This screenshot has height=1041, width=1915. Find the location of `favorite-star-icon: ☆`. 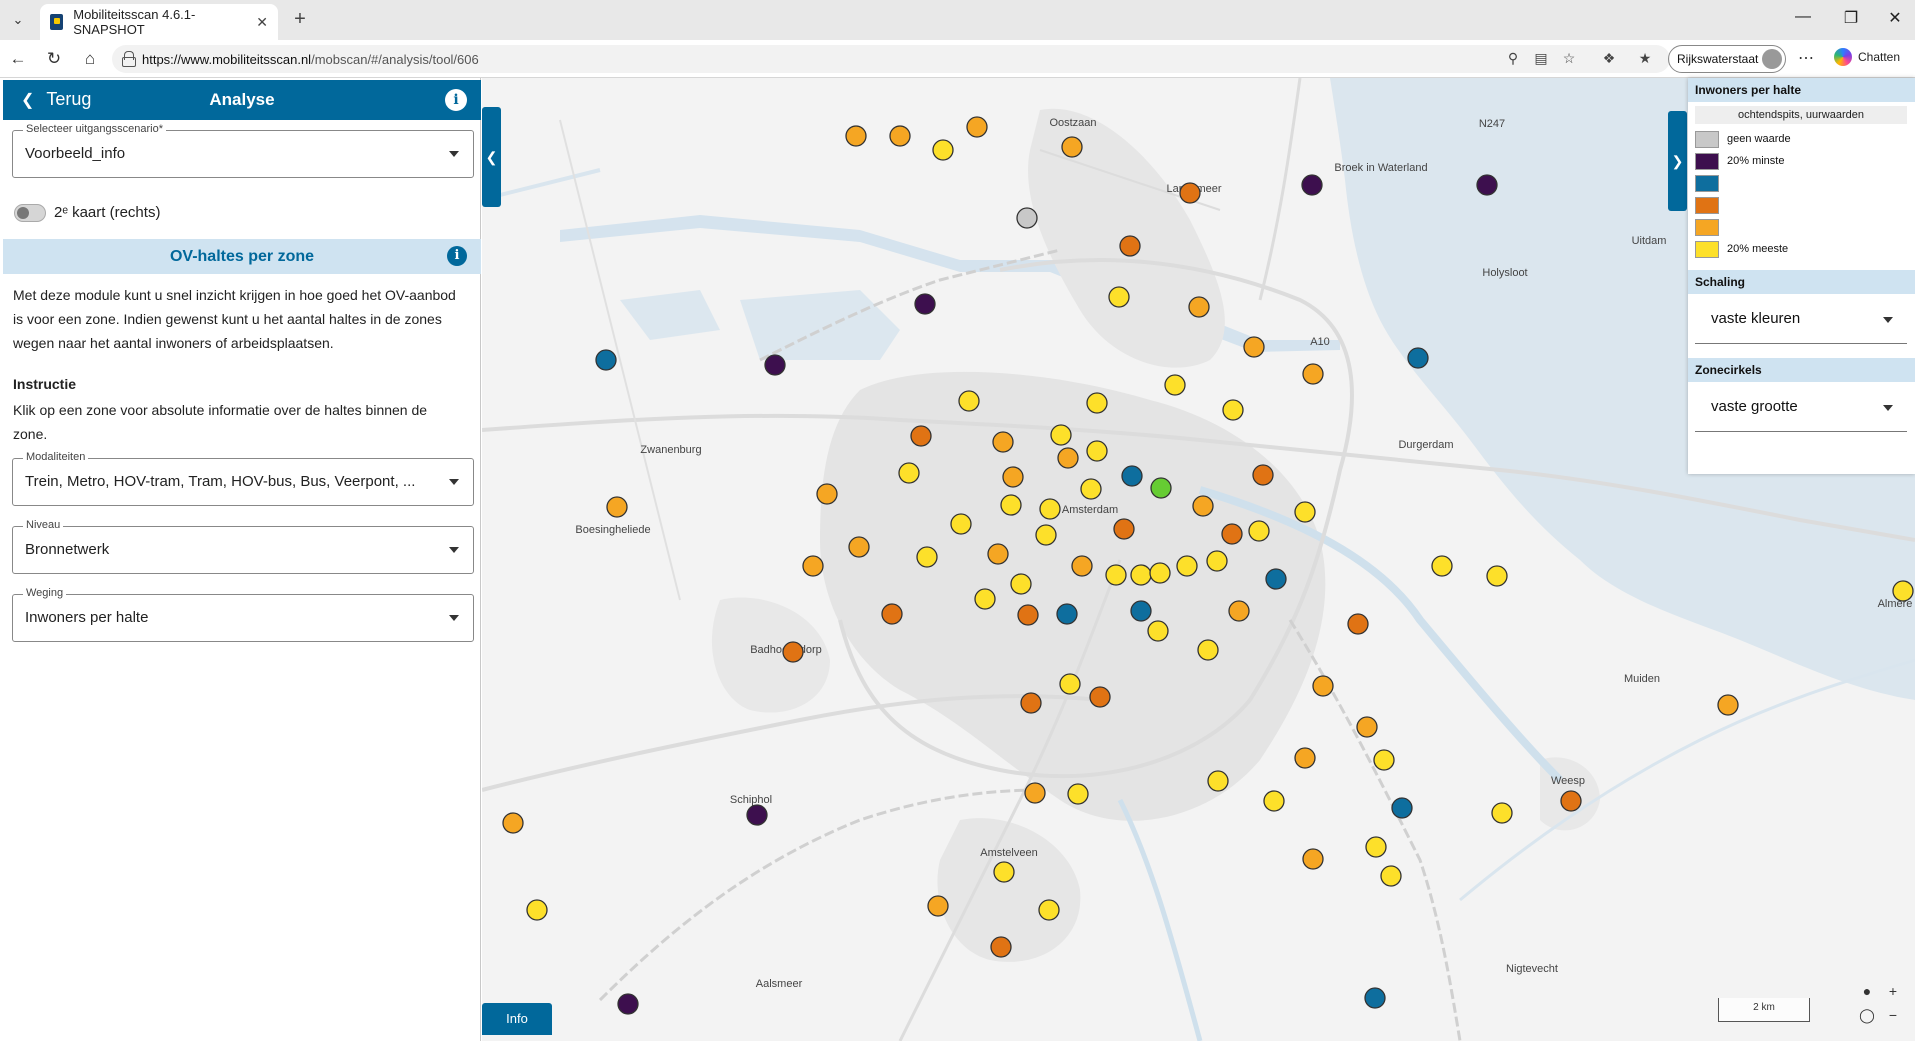

favorite-star-icon: ☆ is located at coordinates (1569, 58).